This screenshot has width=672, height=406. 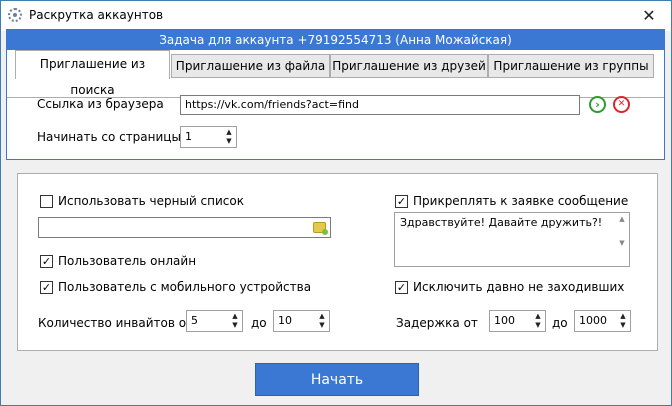 I want to click on attach-message-label: Прикреплять к заявке сообщение, so click(x=521, y=201).